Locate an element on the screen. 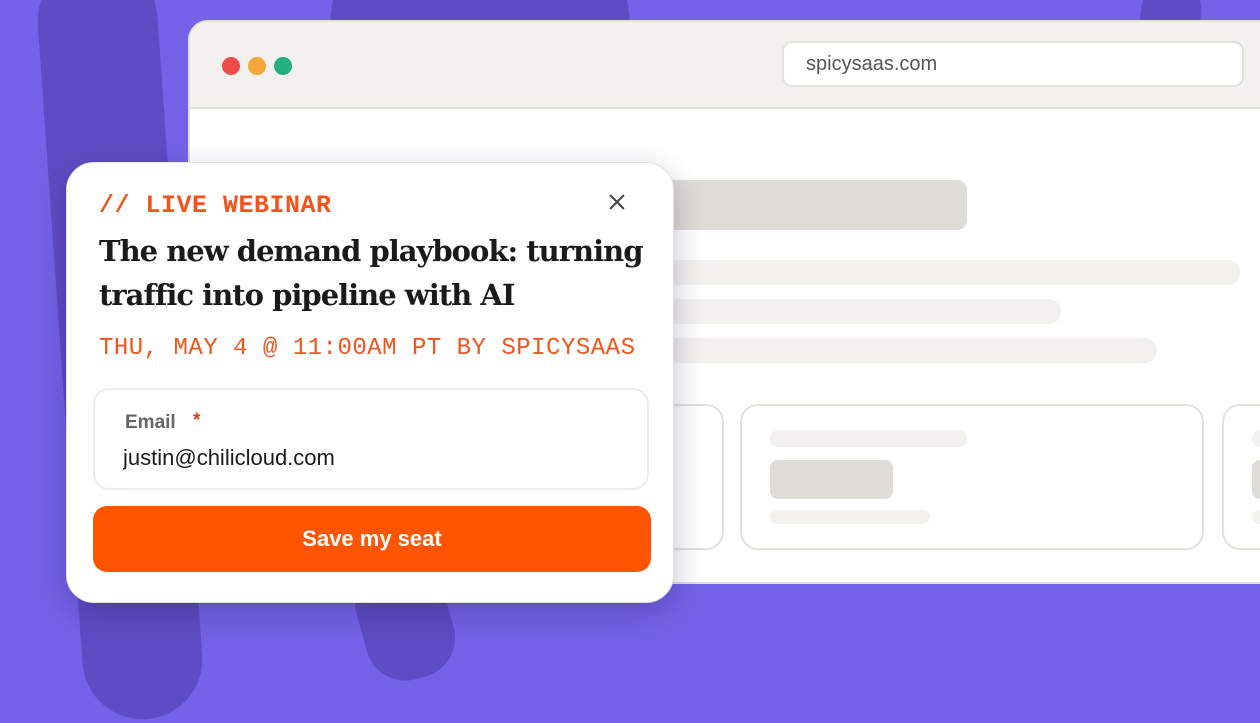 This screenshot has width=1260, height=723. browser-toolbar: spicysaas.com is located at coordinates (725, 65).